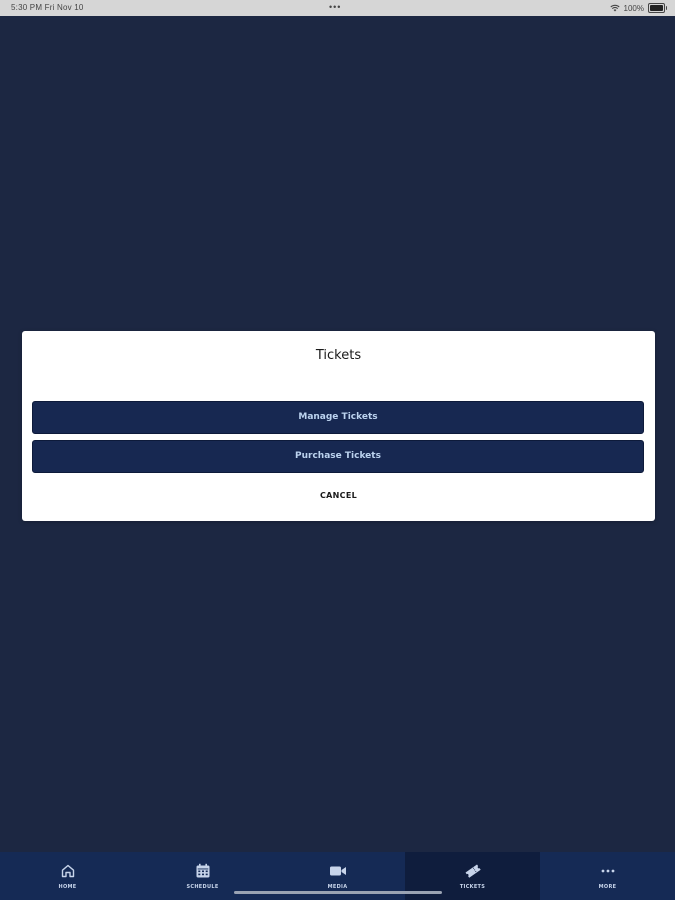 This screenshot has width=675, height=900. I want to click on tab-home: HOME, so click(67, 876).